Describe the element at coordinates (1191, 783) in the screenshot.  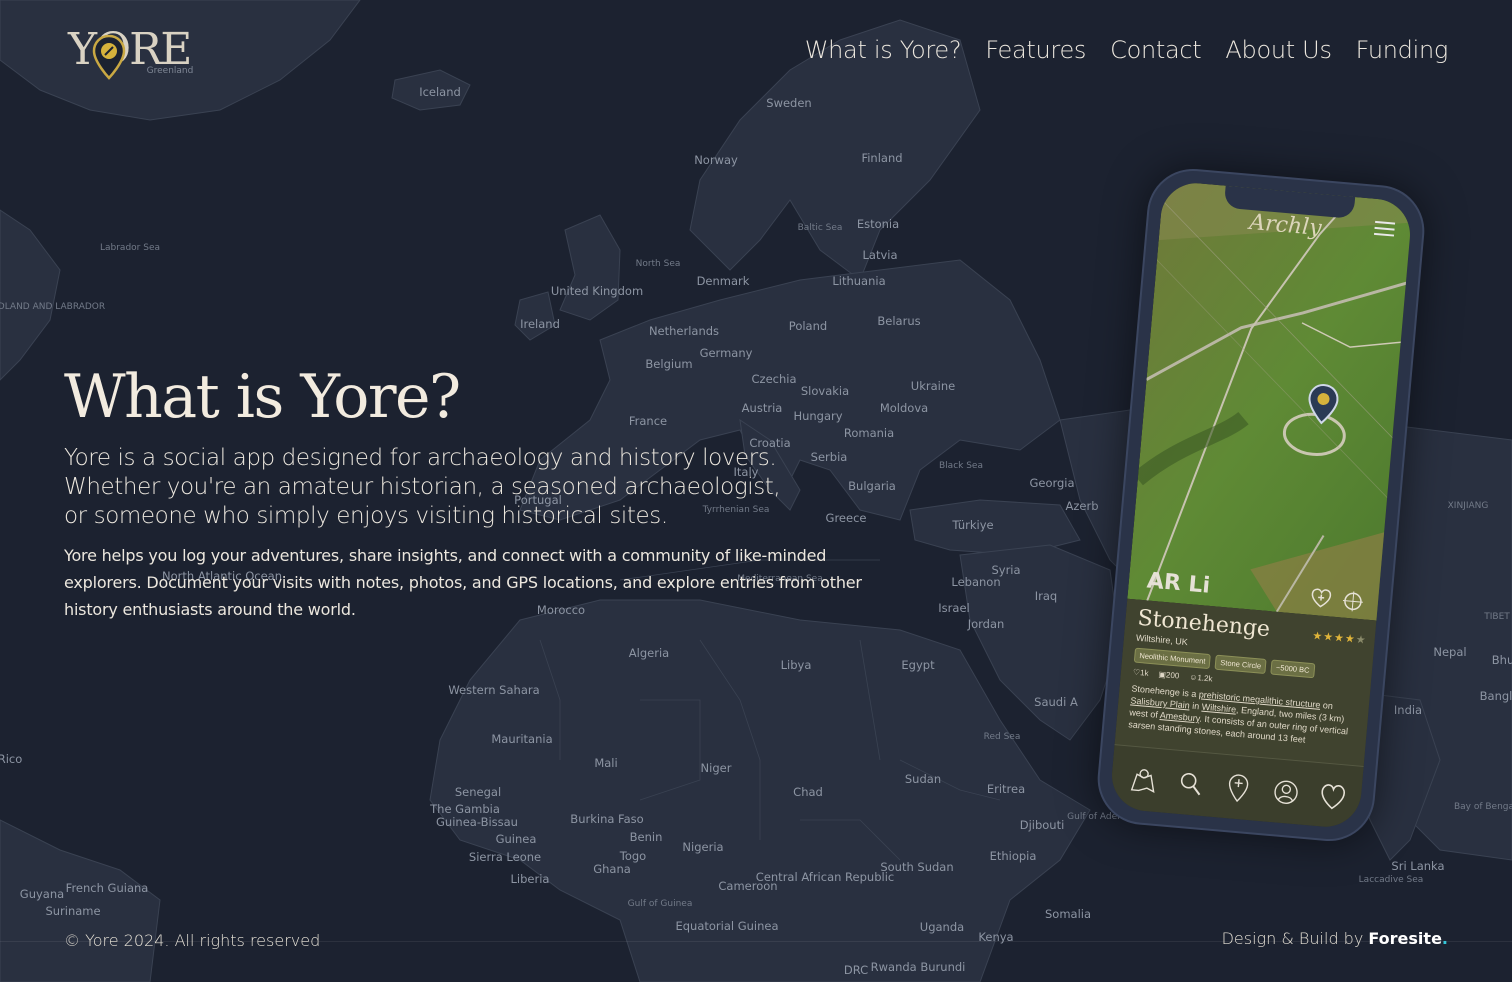
I see `search-icon` at that location.